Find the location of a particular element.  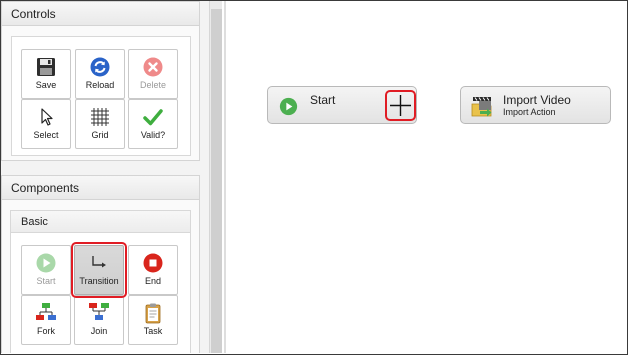

end-tool-button: End is located at coordinates (153, 270).